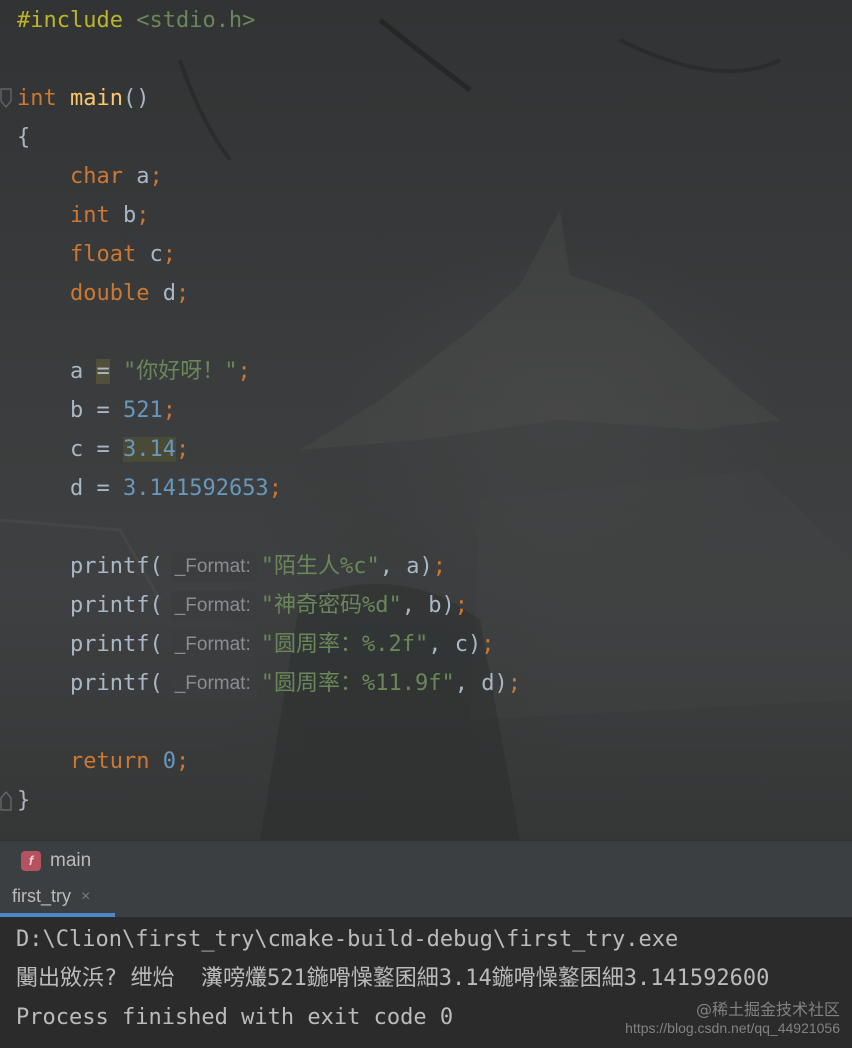 This screenshot has height=1048, width=852. What do you see at coordinates (481, 683) in the screenshot?
I see `arguments: , d)` at bounding box center [481, 683].